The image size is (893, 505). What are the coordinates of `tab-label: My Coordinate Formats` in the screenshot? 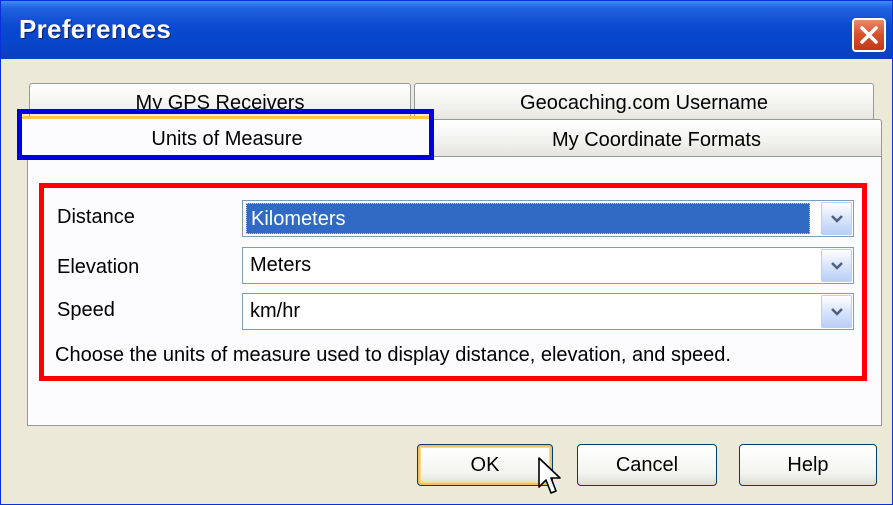 It's located at (656, 140).